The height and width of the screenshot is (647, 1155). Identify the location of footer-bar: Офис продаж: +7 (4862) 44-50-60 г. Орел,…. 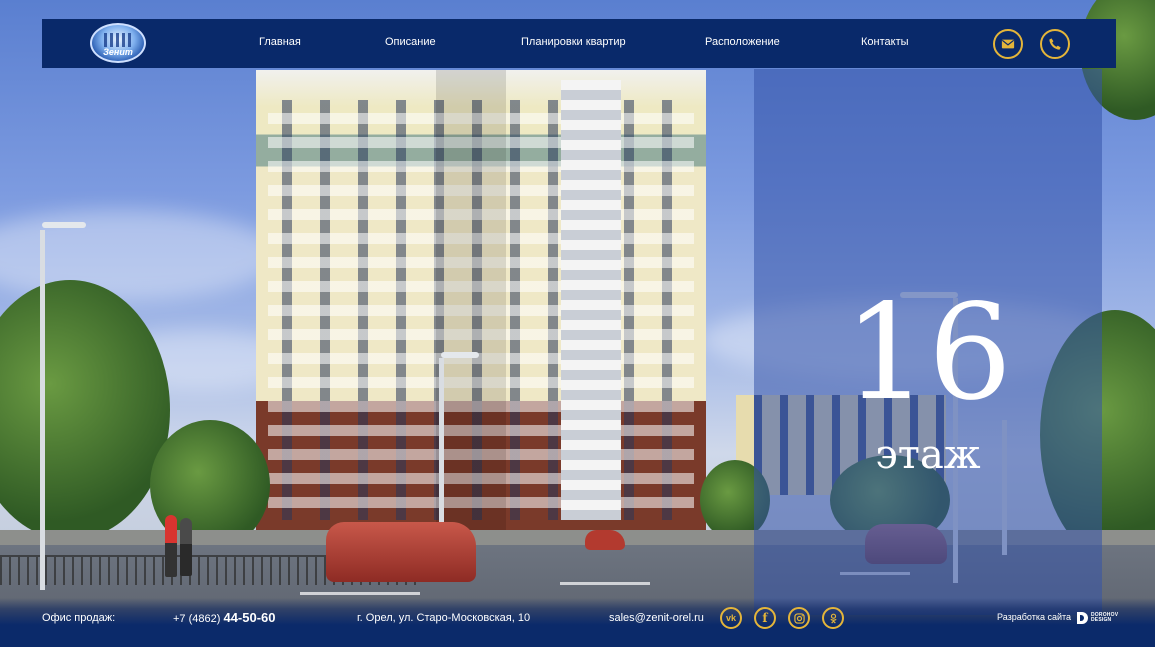
(577, 622).